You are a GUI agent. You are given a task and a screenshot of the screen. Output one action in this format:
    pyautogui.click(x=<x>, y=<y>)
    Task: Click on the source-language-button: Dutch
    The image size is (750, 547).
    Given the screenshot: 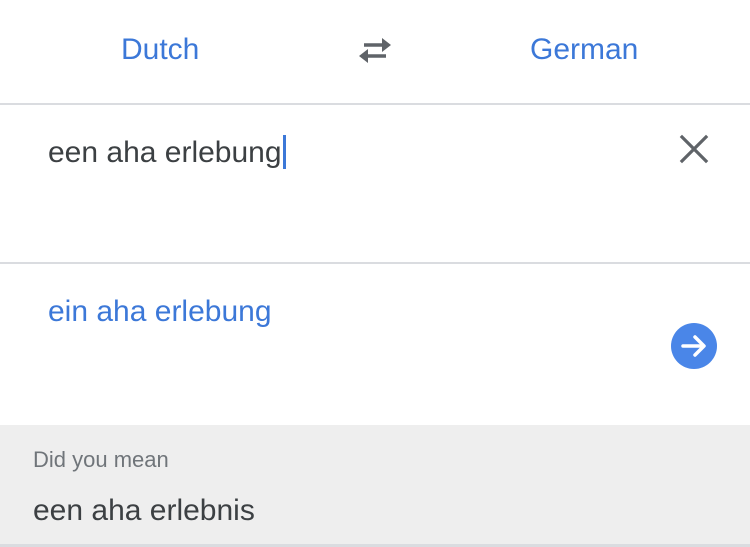 What is the action you would take?
    pyautogui.click(x=160, y=50)
    